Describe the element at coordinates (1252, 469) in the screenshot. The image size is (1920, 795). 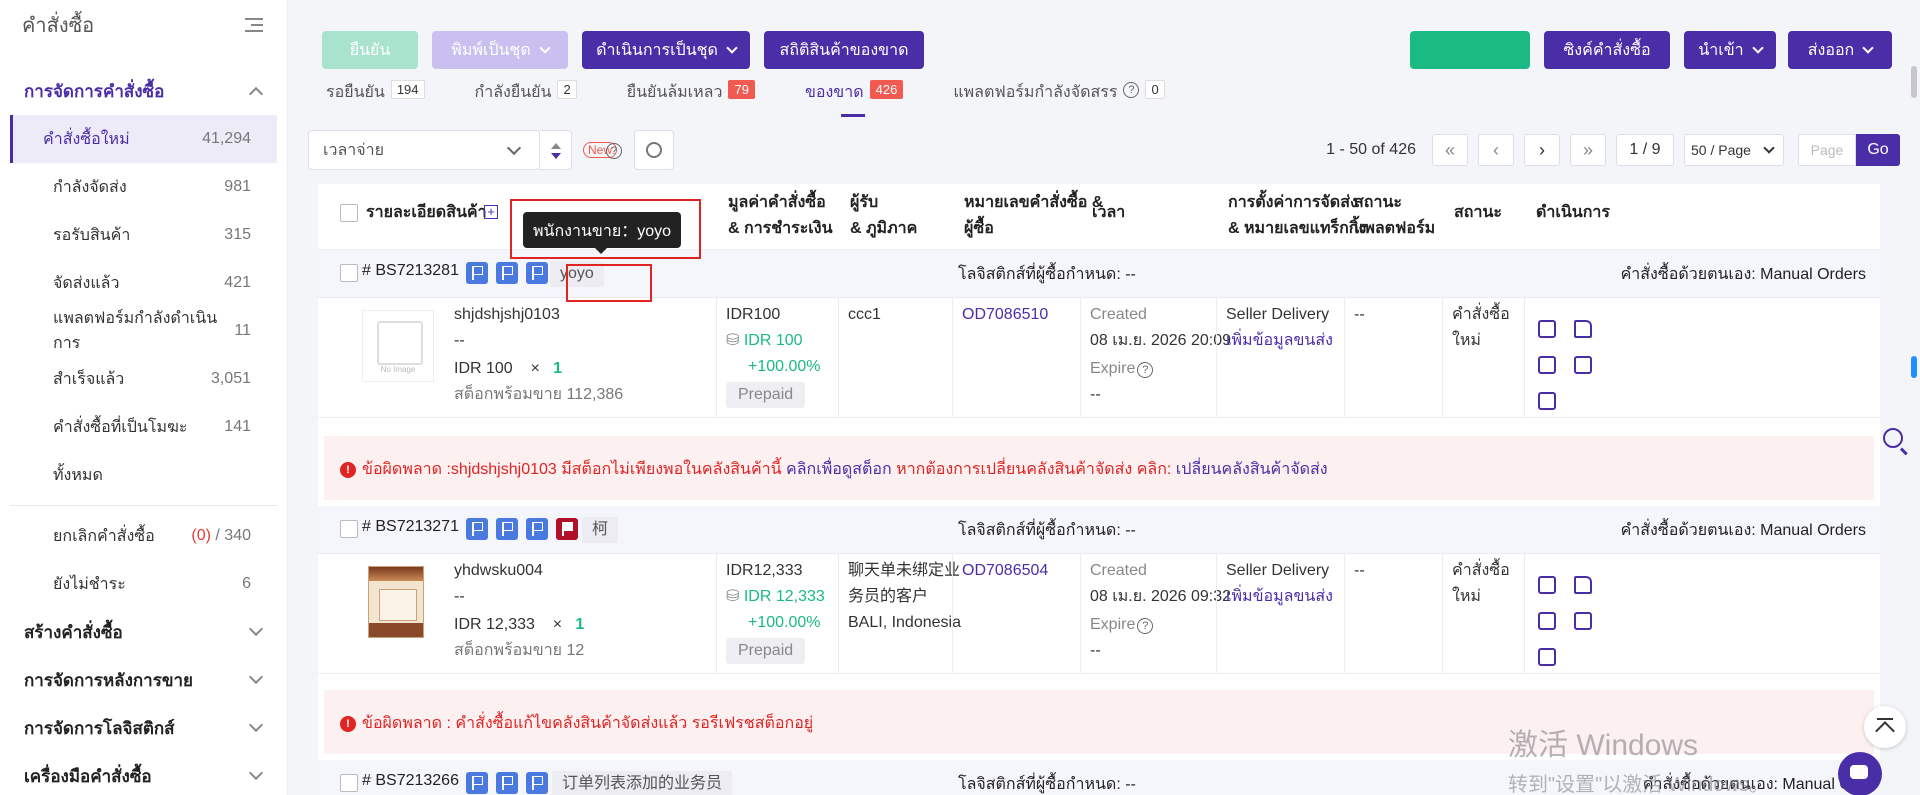
I see `change-warehouse-link: เปลี่ยนคลังสินค้าจัดส่ง` at that location.